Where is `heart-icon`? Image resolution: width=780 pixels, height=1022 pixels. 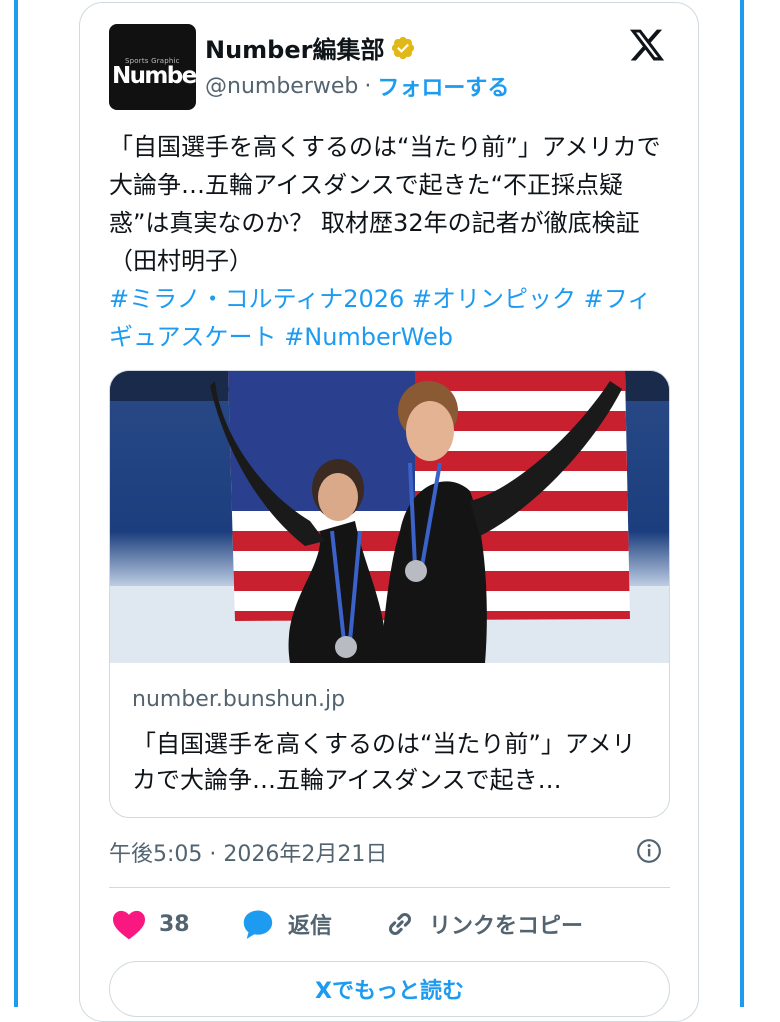
heart-icon is located at coordinates (129, 925).